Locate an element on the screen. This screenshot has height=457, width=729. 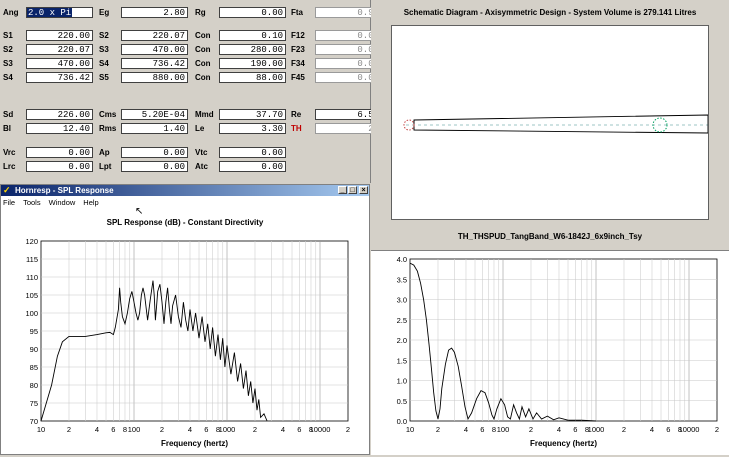
param-field-vrc: 0.00 is located at coordinates (59, 152).